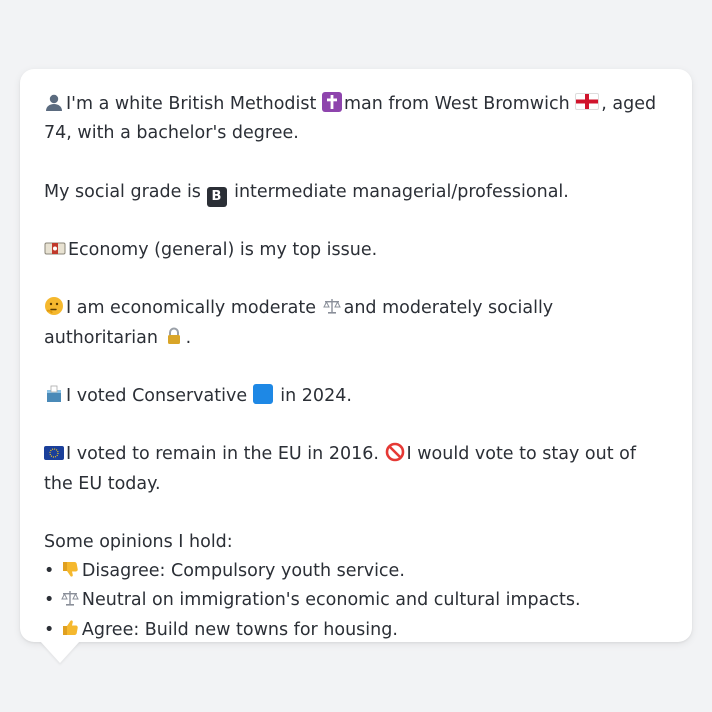  I want to click on bust-in-silhouette-icon, so click(54, 102).